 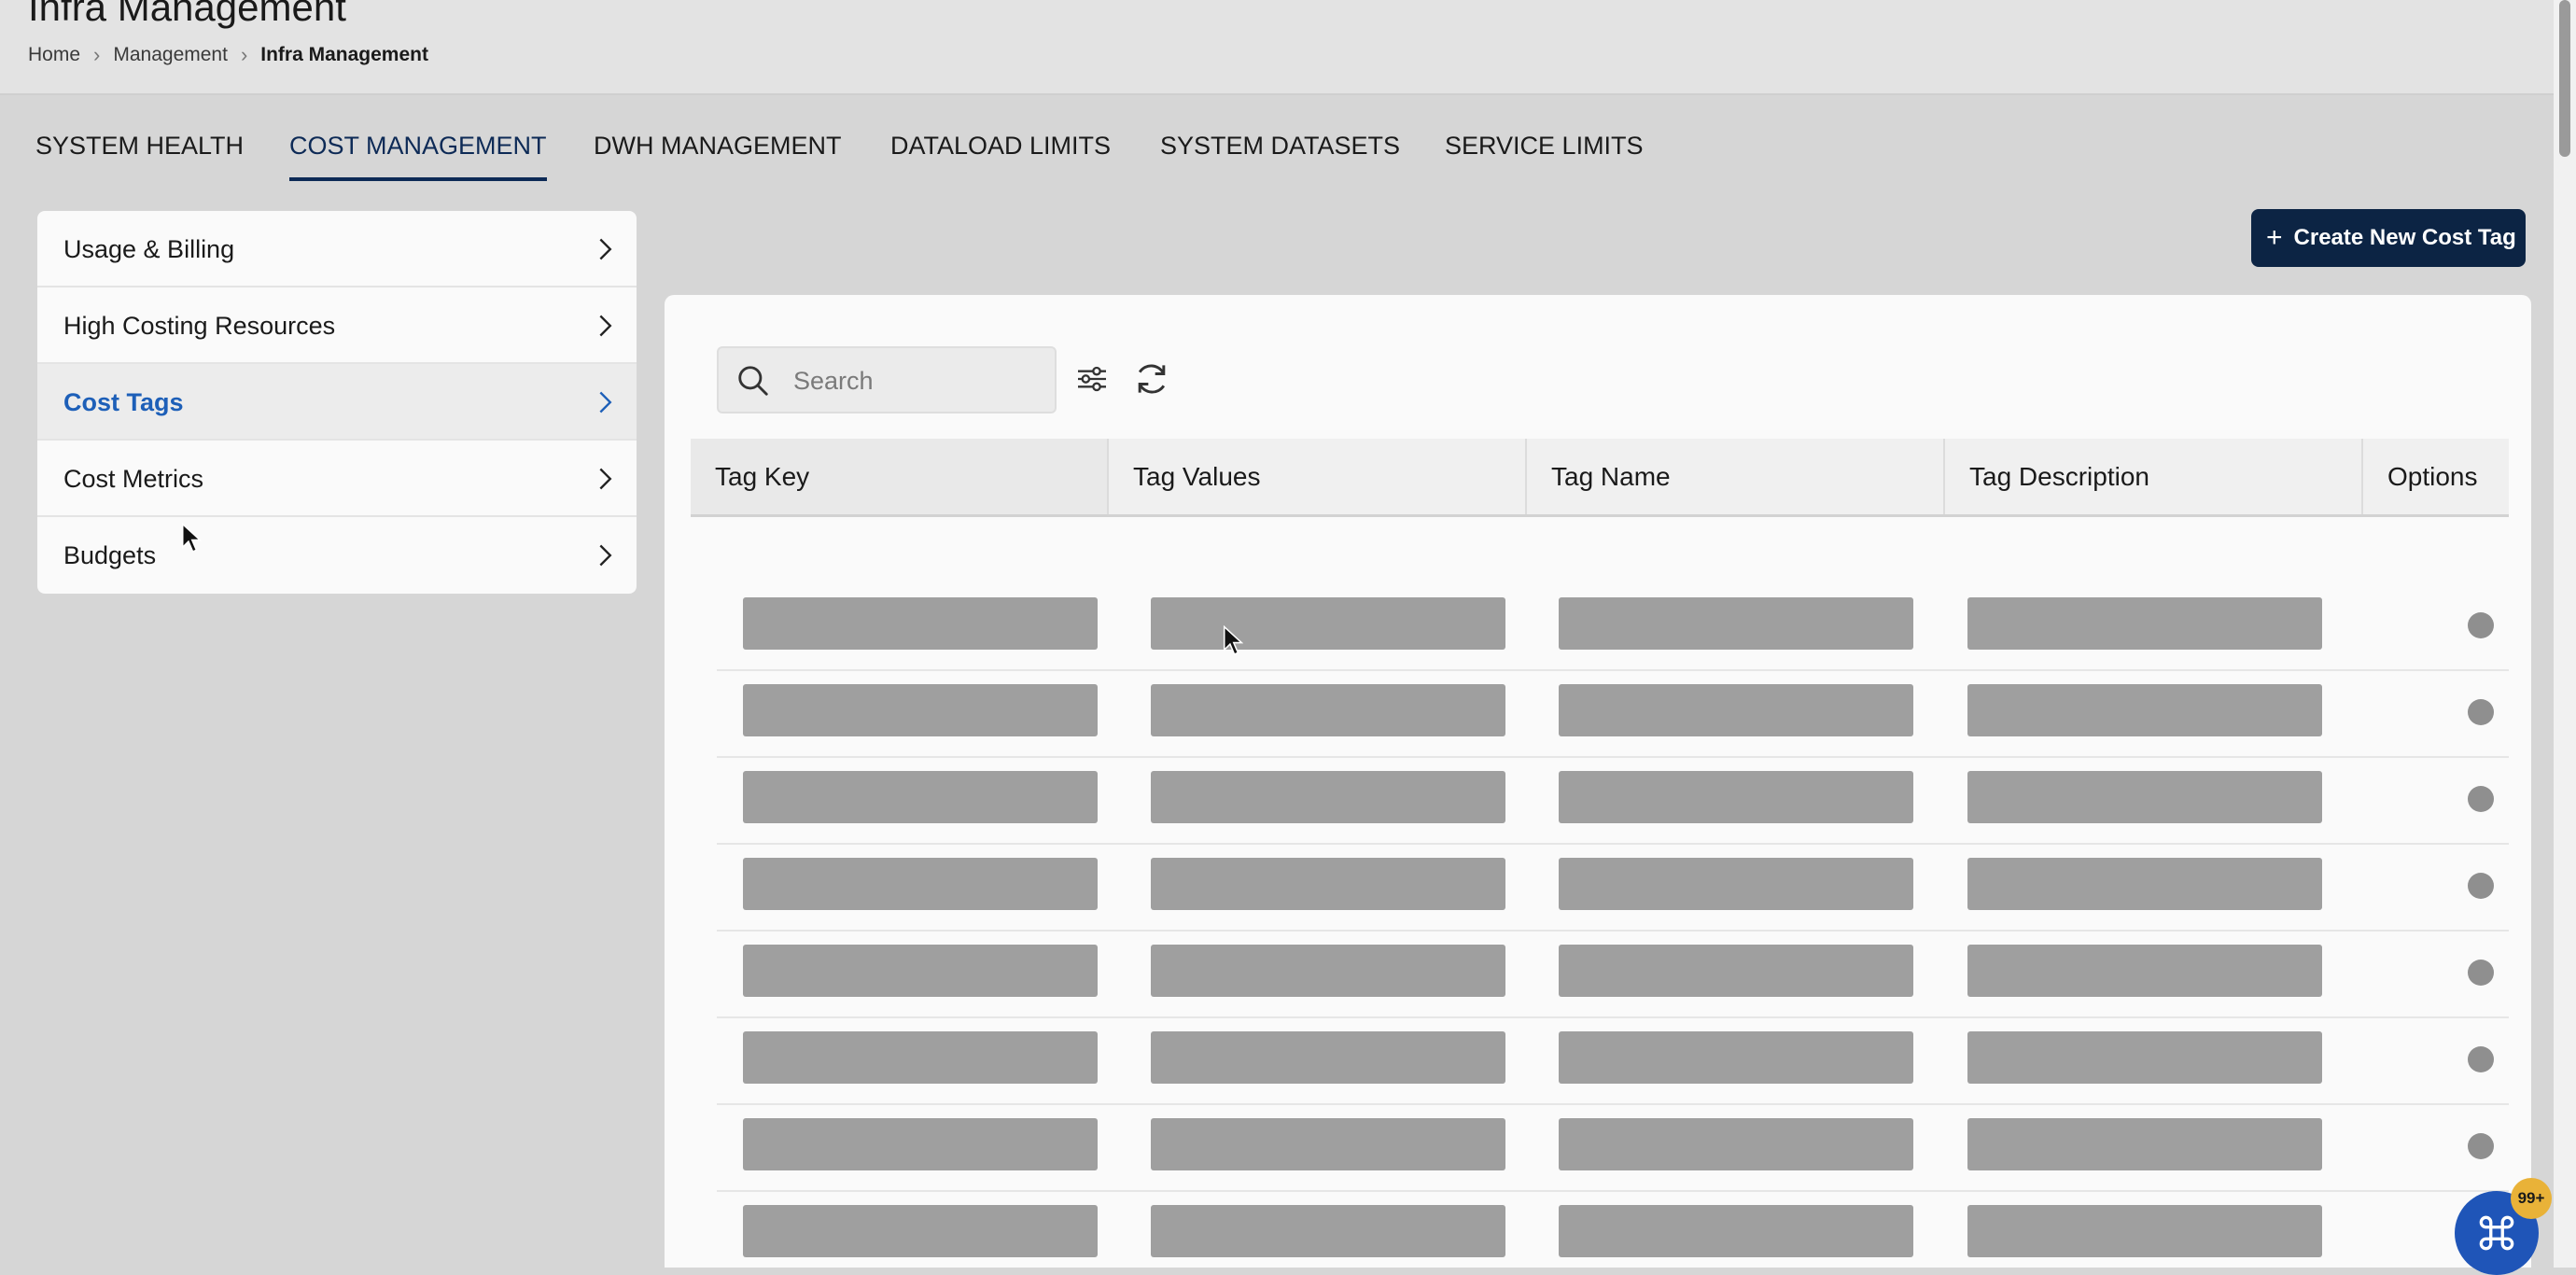 I want to click on search-box, so click(x=887, y=379).